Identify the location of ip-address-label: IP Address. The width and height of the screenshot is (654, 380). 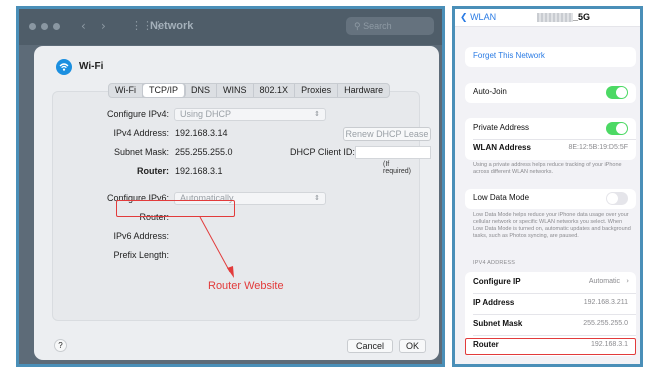
(494, 302).